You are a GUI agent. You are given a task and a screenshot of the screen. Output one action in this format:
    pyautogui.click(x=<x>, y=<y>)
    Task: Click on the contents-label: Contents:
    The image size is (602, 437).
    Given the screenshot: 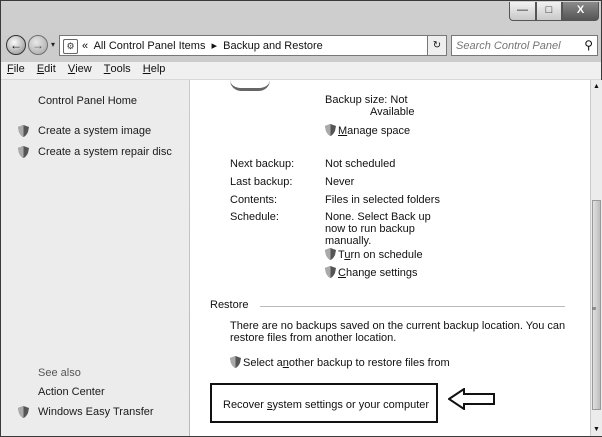 What is the action you would take?
    pyautogui.click(x=254, y=200)
    